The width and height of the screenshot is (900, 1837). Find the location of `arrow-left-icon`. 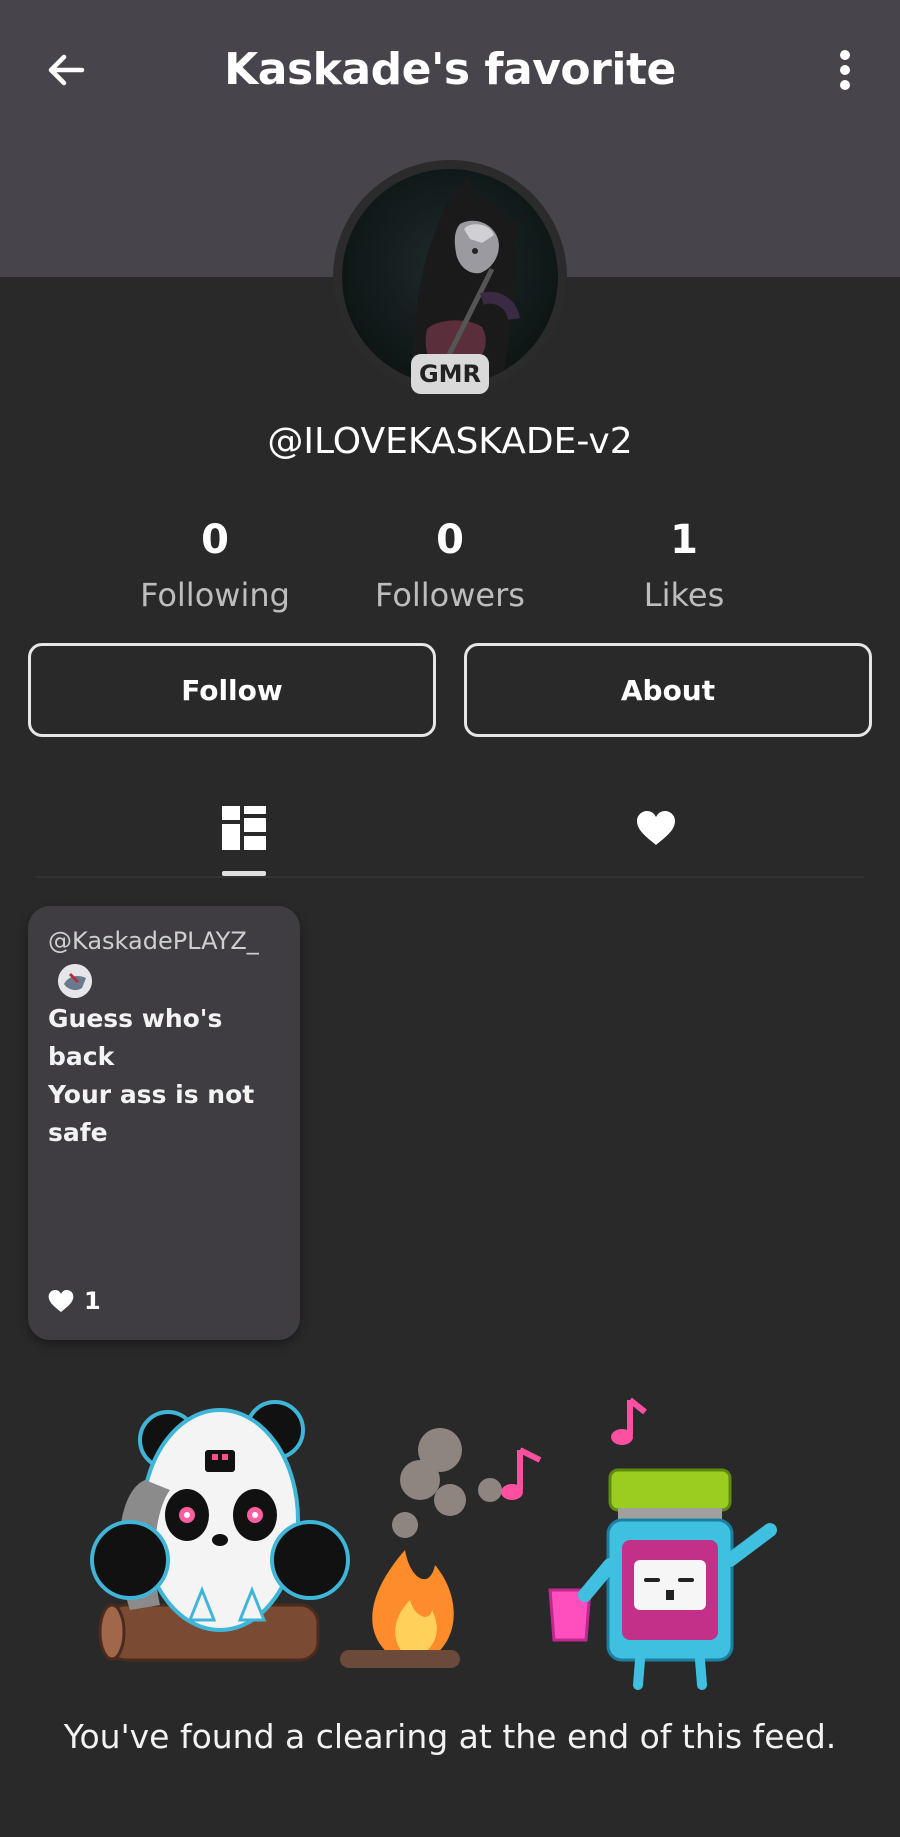

arrow-left-icon is located at coordinates (66, 70).